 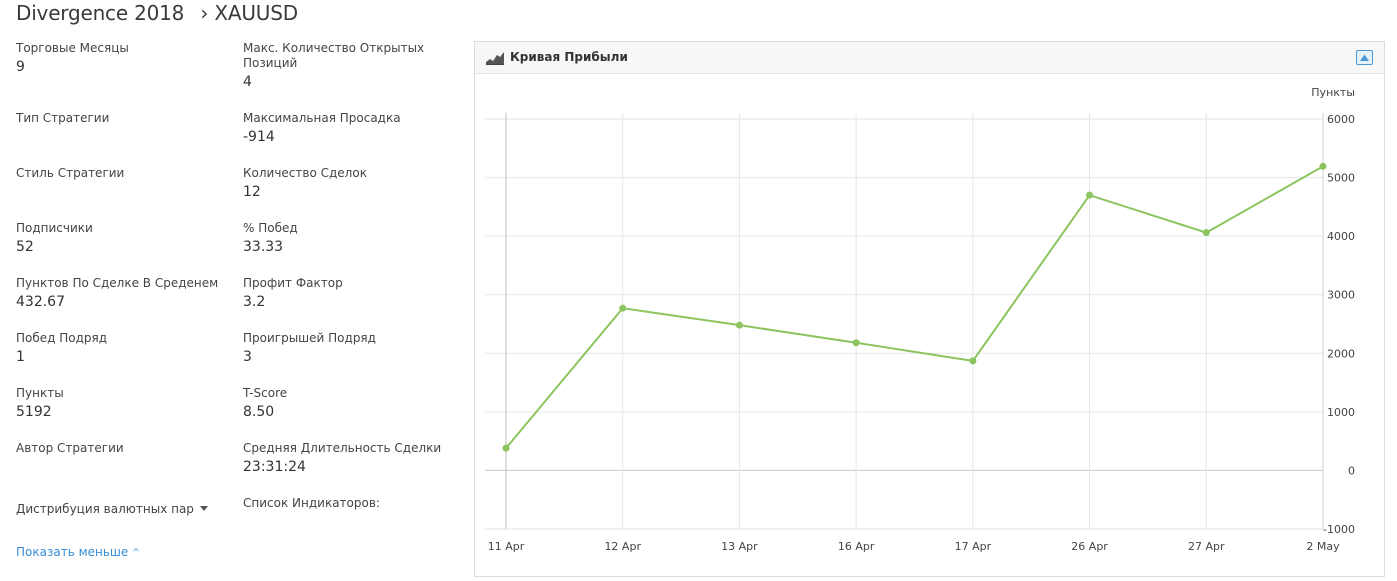 I want to click on stat-avg-trade-duration: Средняя Длительность Сделки 23:31:24, so click(x=353, y=458).